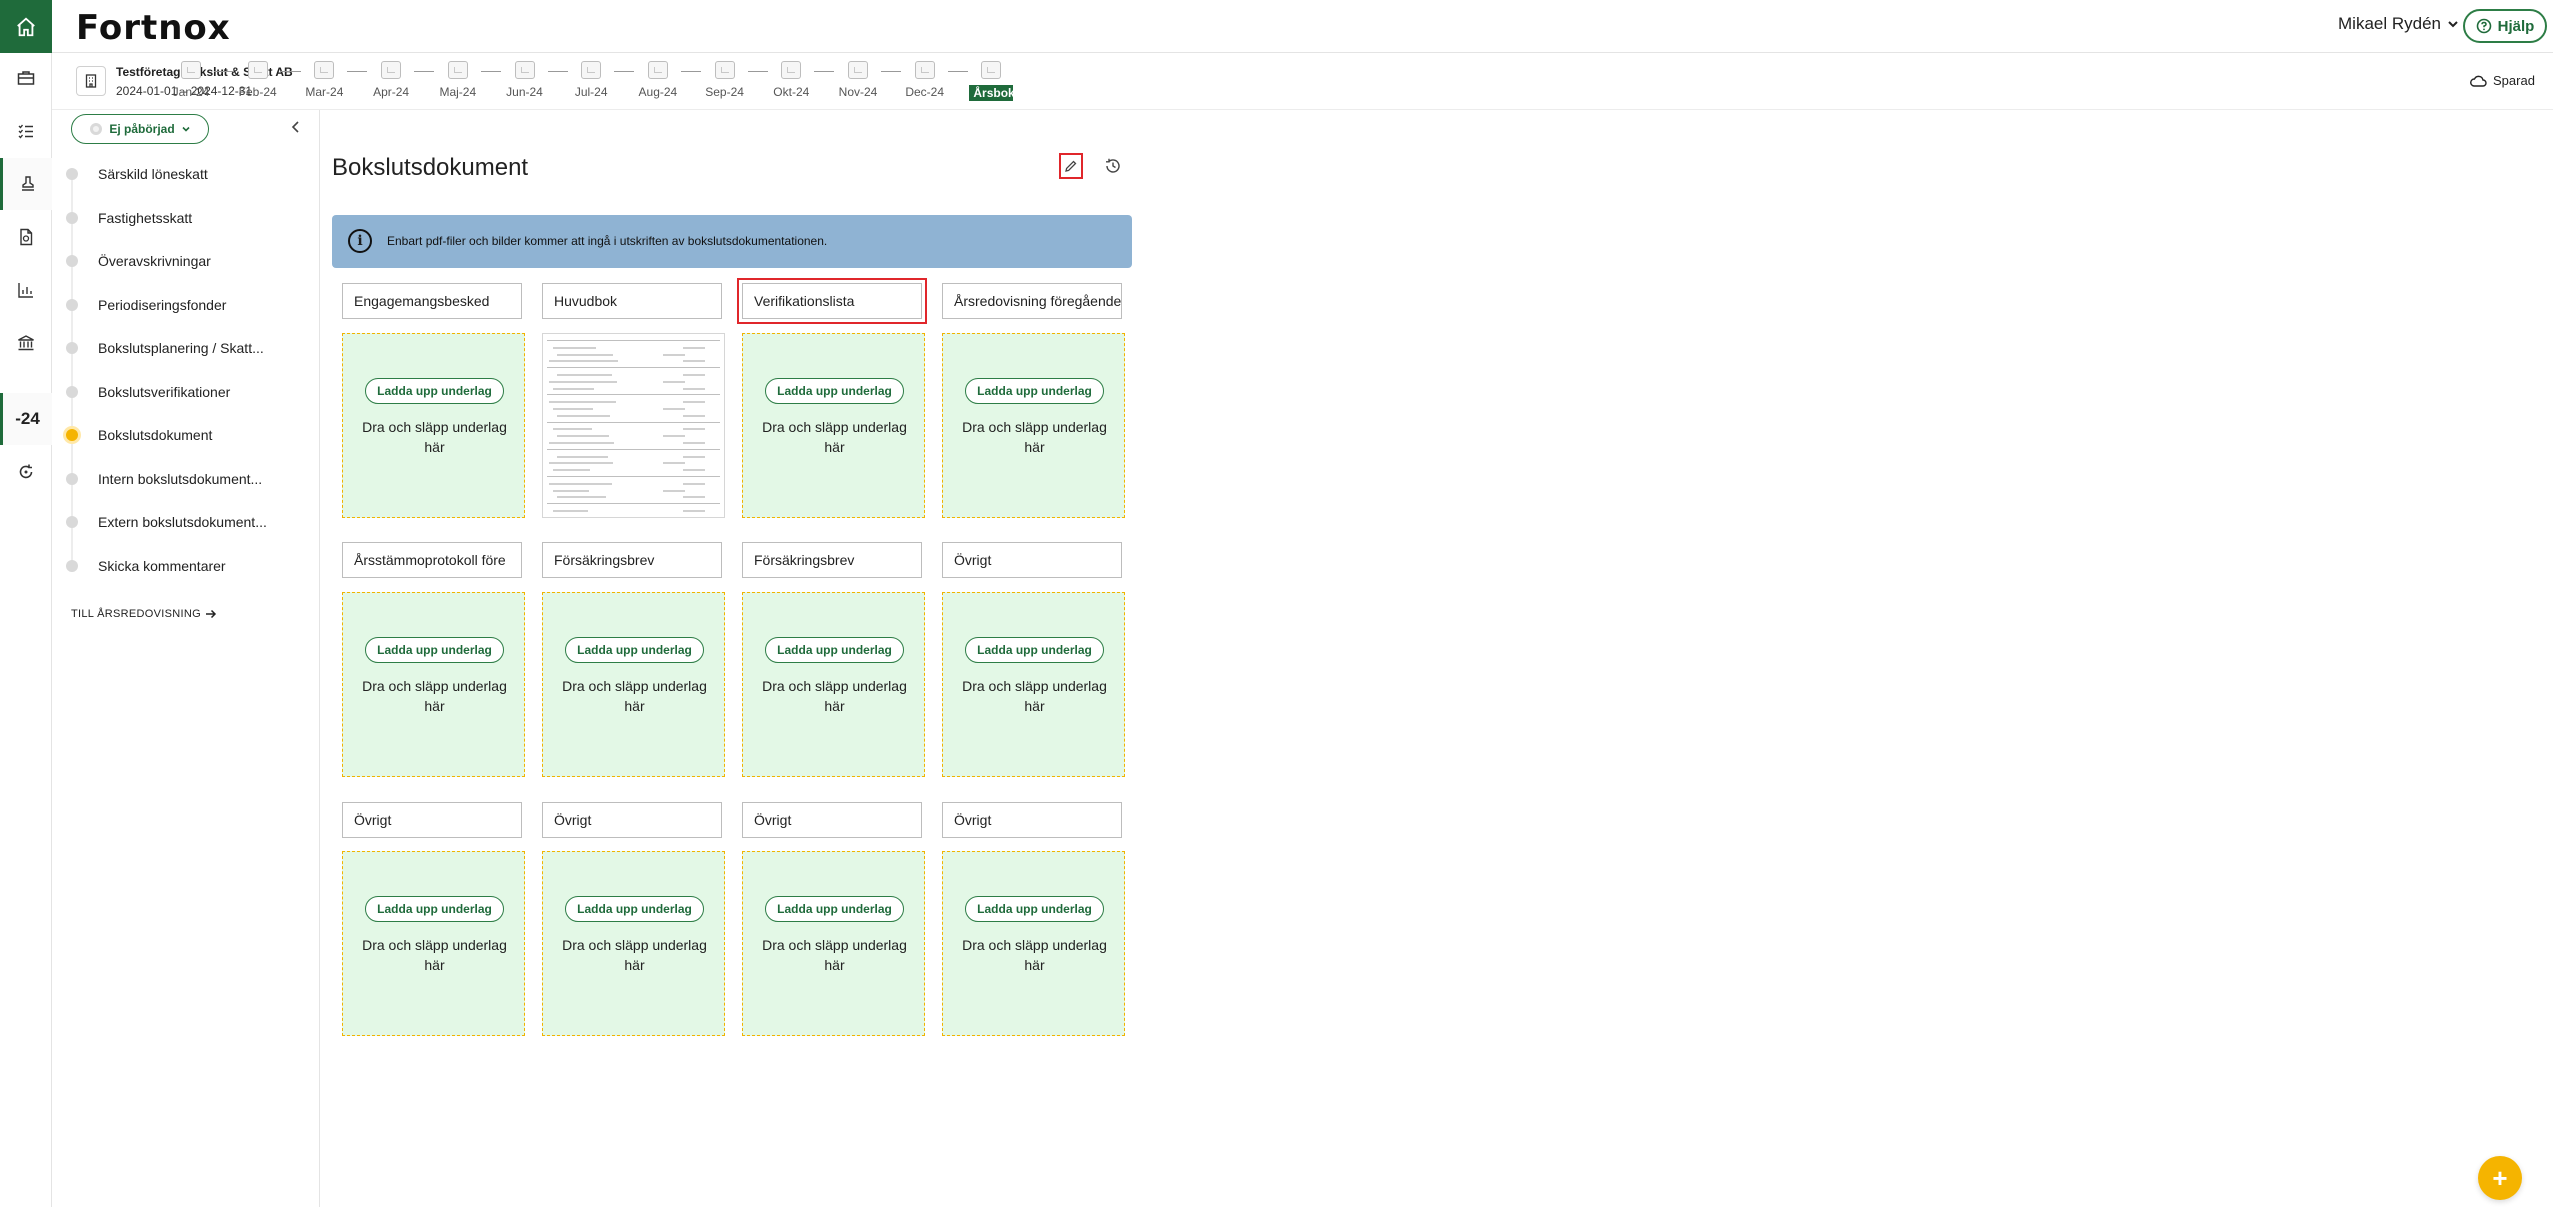 The height and width of the screenshot is (1207, 2553). Describe the element at coordinates (26, 131) in the screenshot. I see `rail-item-list` at that location.